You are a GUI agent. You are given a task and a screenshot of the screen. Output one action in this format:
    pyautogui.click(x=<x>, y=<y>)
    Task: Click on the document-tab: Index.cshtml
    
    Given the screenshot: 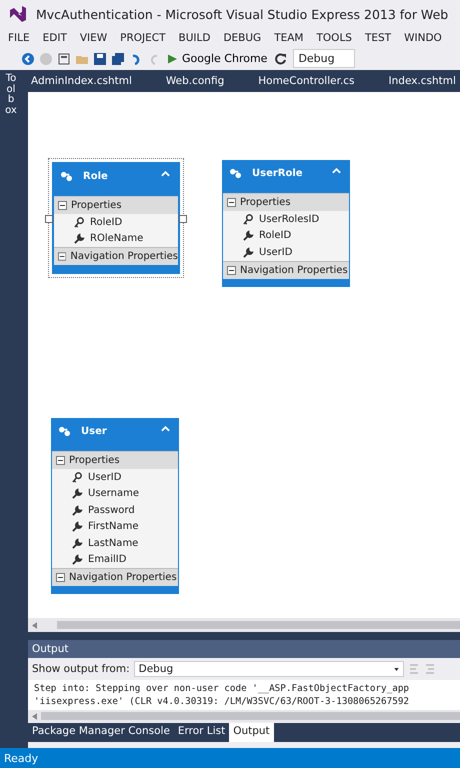 What is the action you would take?
    pyautogui.click(x=422, y=81)
    